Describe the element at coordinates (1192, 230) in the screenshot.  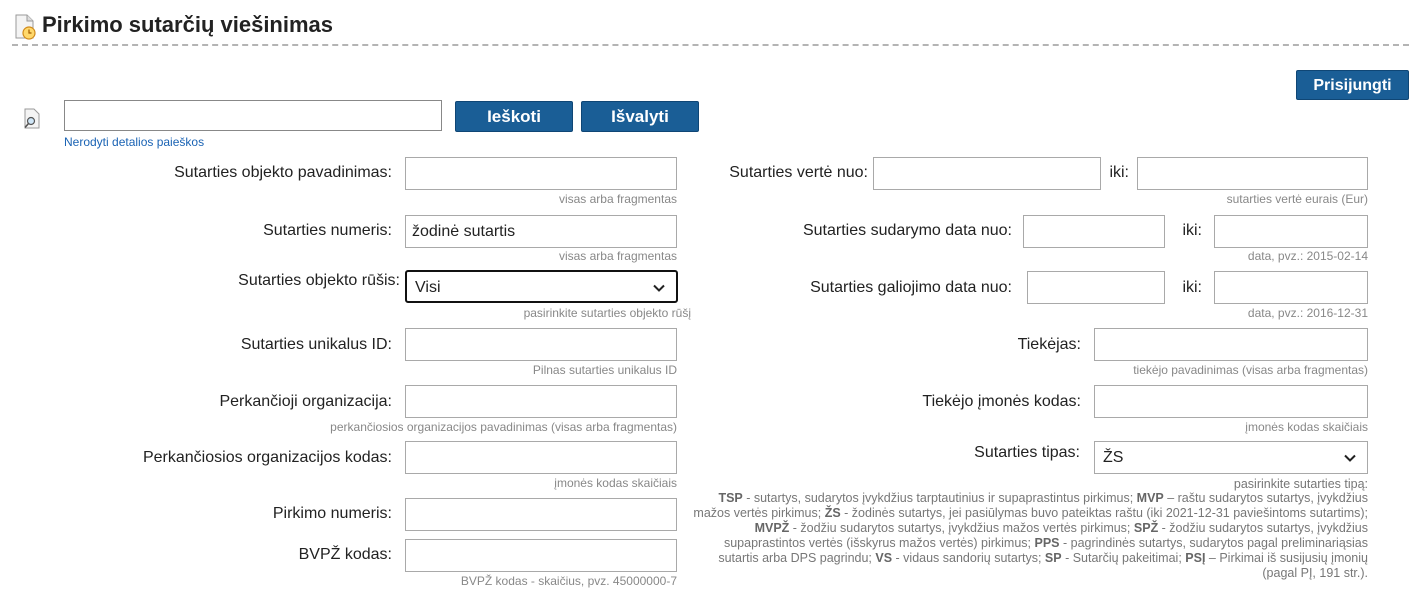
I see `signed-date-to-label: iki:` at that location.